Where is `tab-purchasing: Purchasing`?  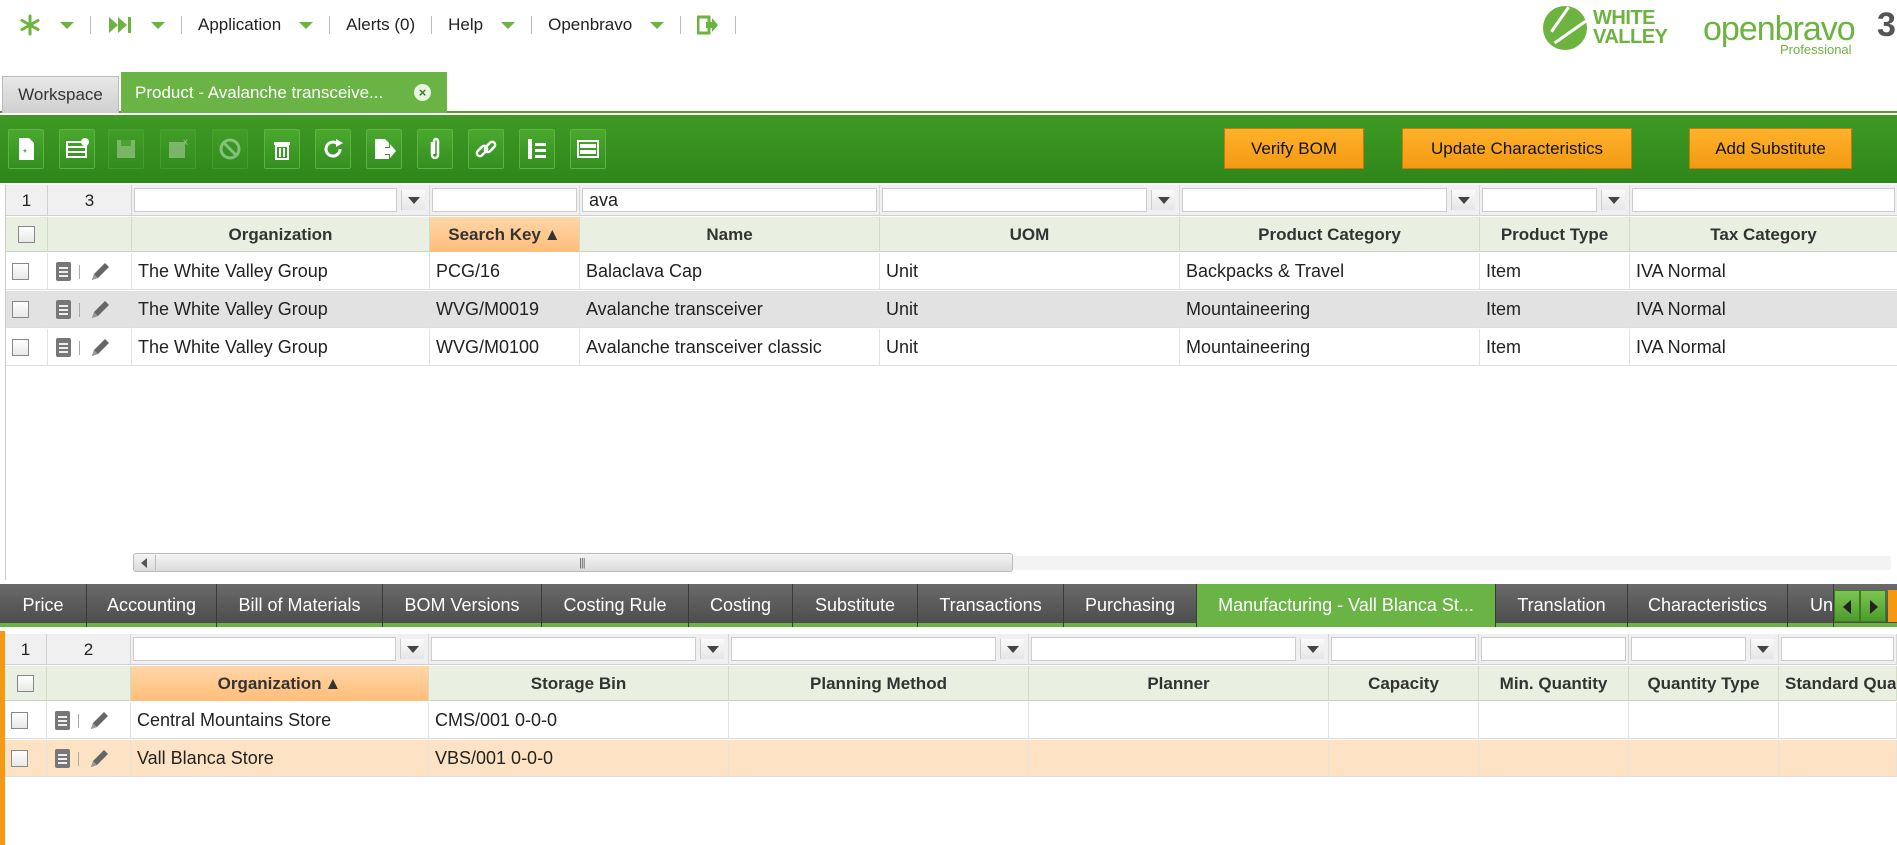 tab-purchasing: Purchasing is located at coordinates (1130, 605).